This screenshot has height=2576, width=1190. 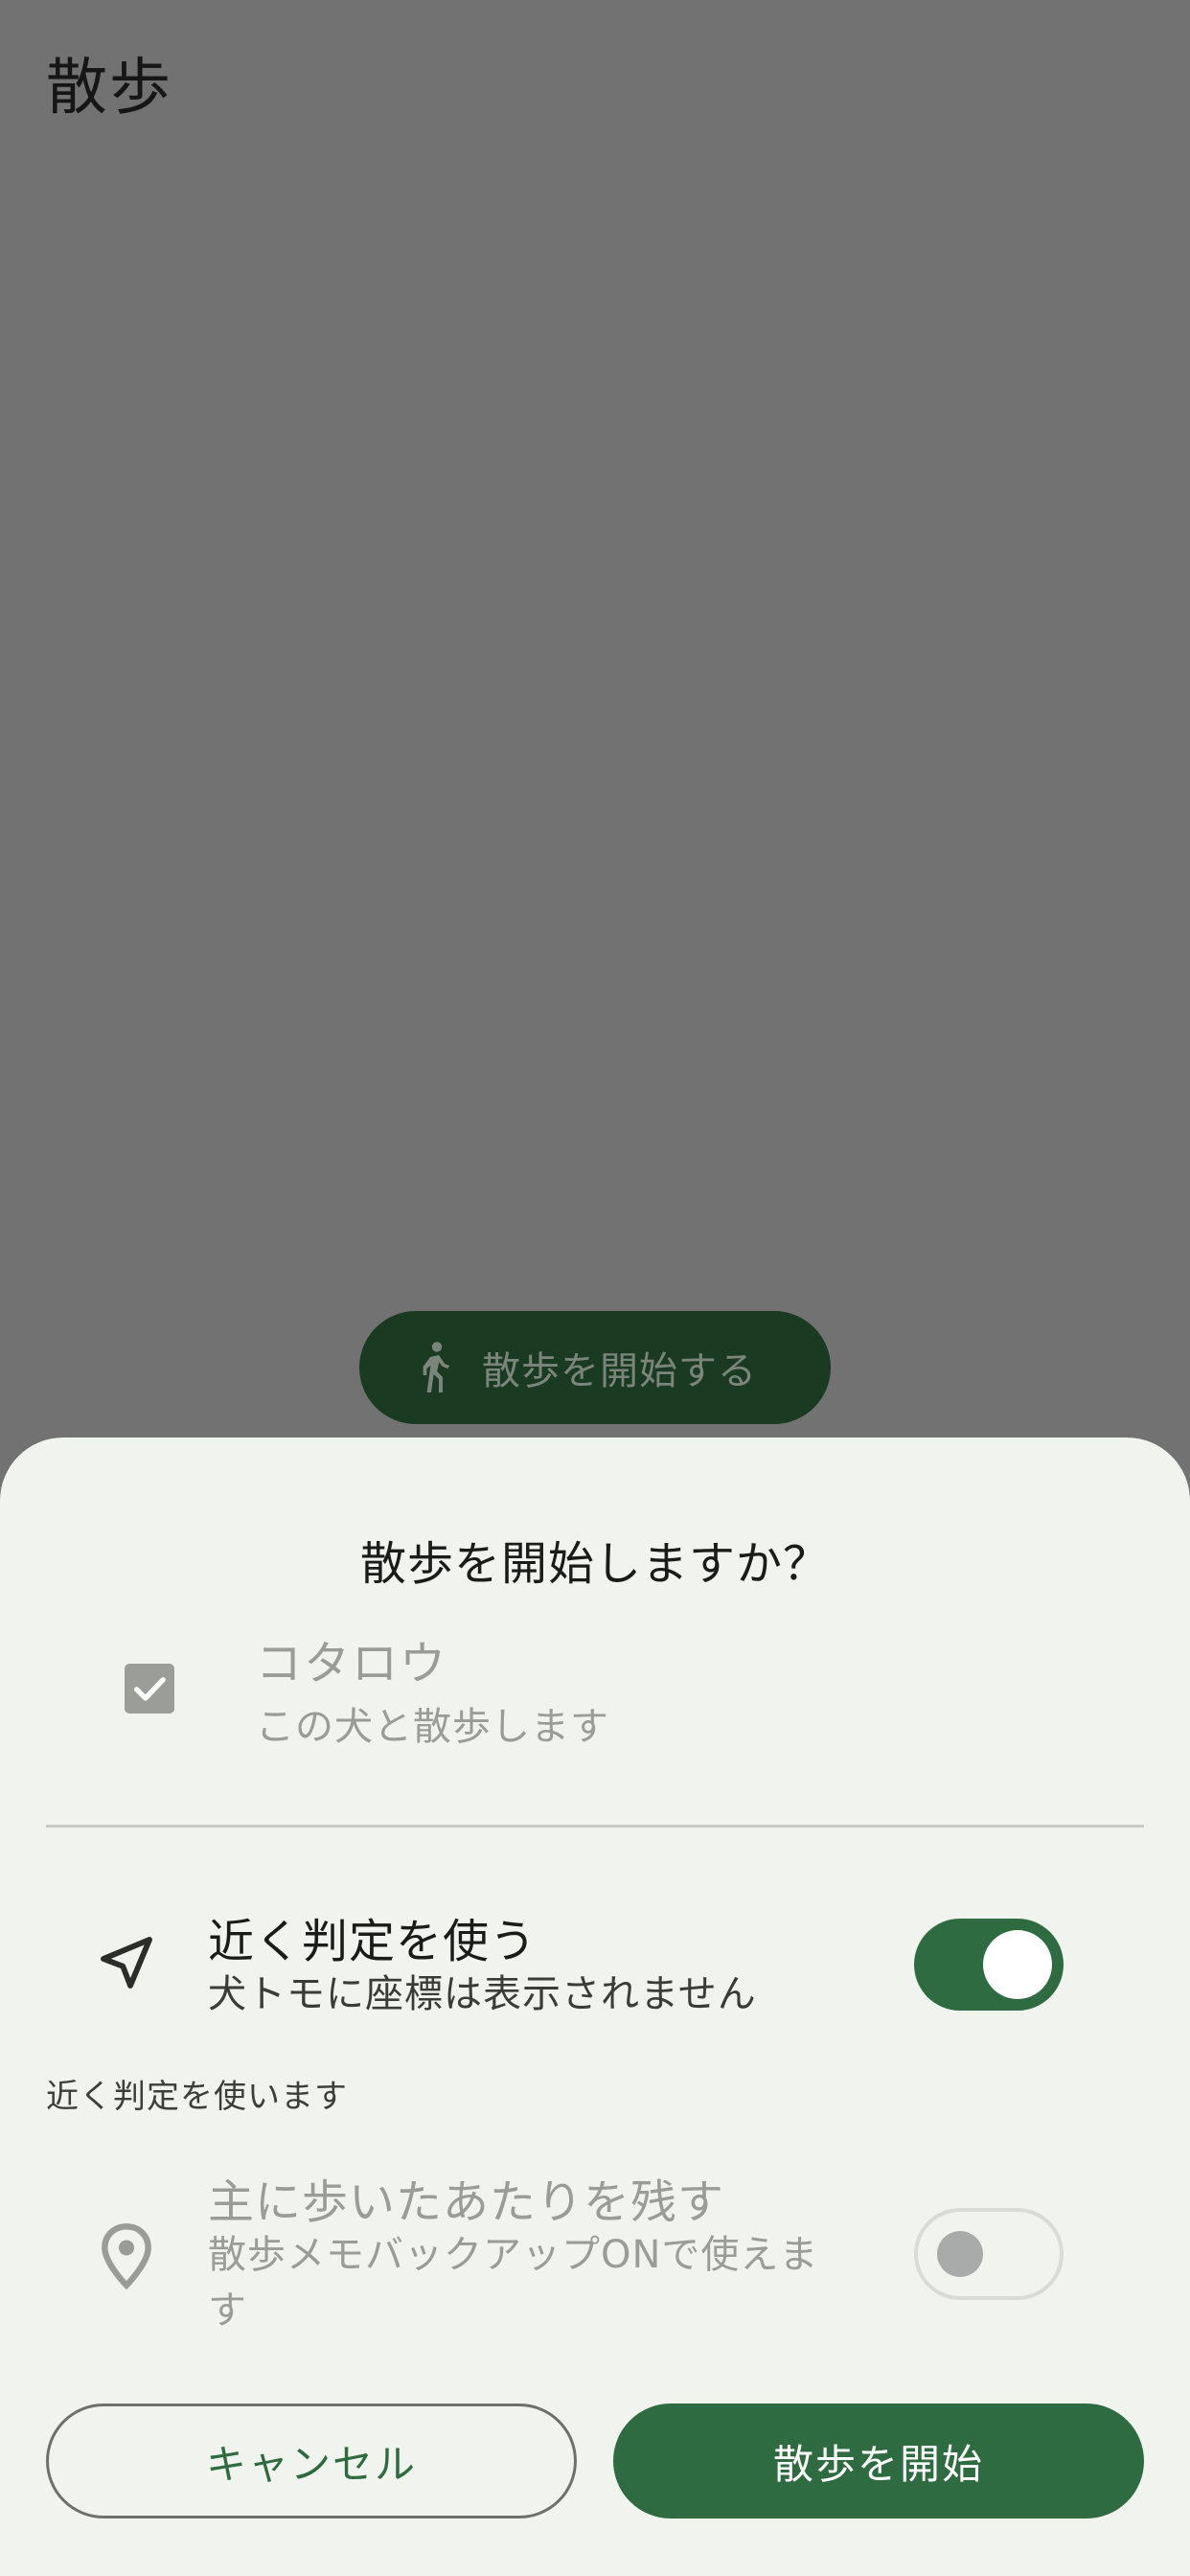 What do you see at coordinates (989, 2254) in the screenshot?
I see `route-toggle` at bounding box center [989, 2254].